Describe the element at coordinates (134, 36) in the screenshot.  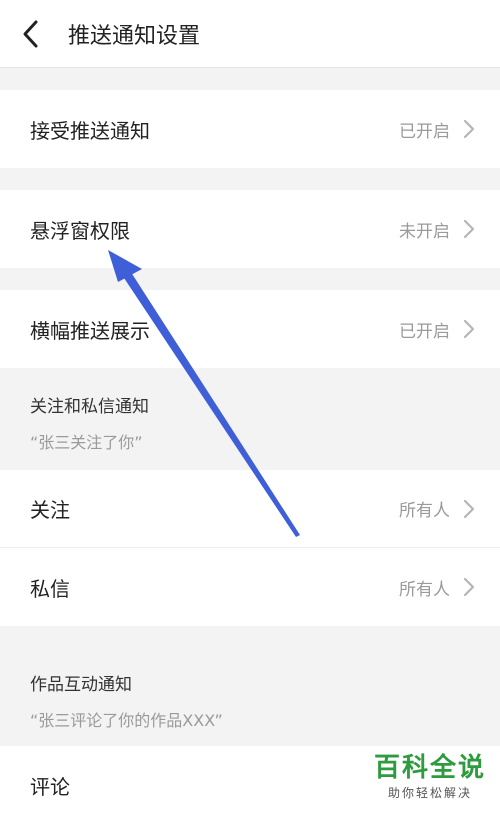
I see `page-title: 推送通知设置` at that location.